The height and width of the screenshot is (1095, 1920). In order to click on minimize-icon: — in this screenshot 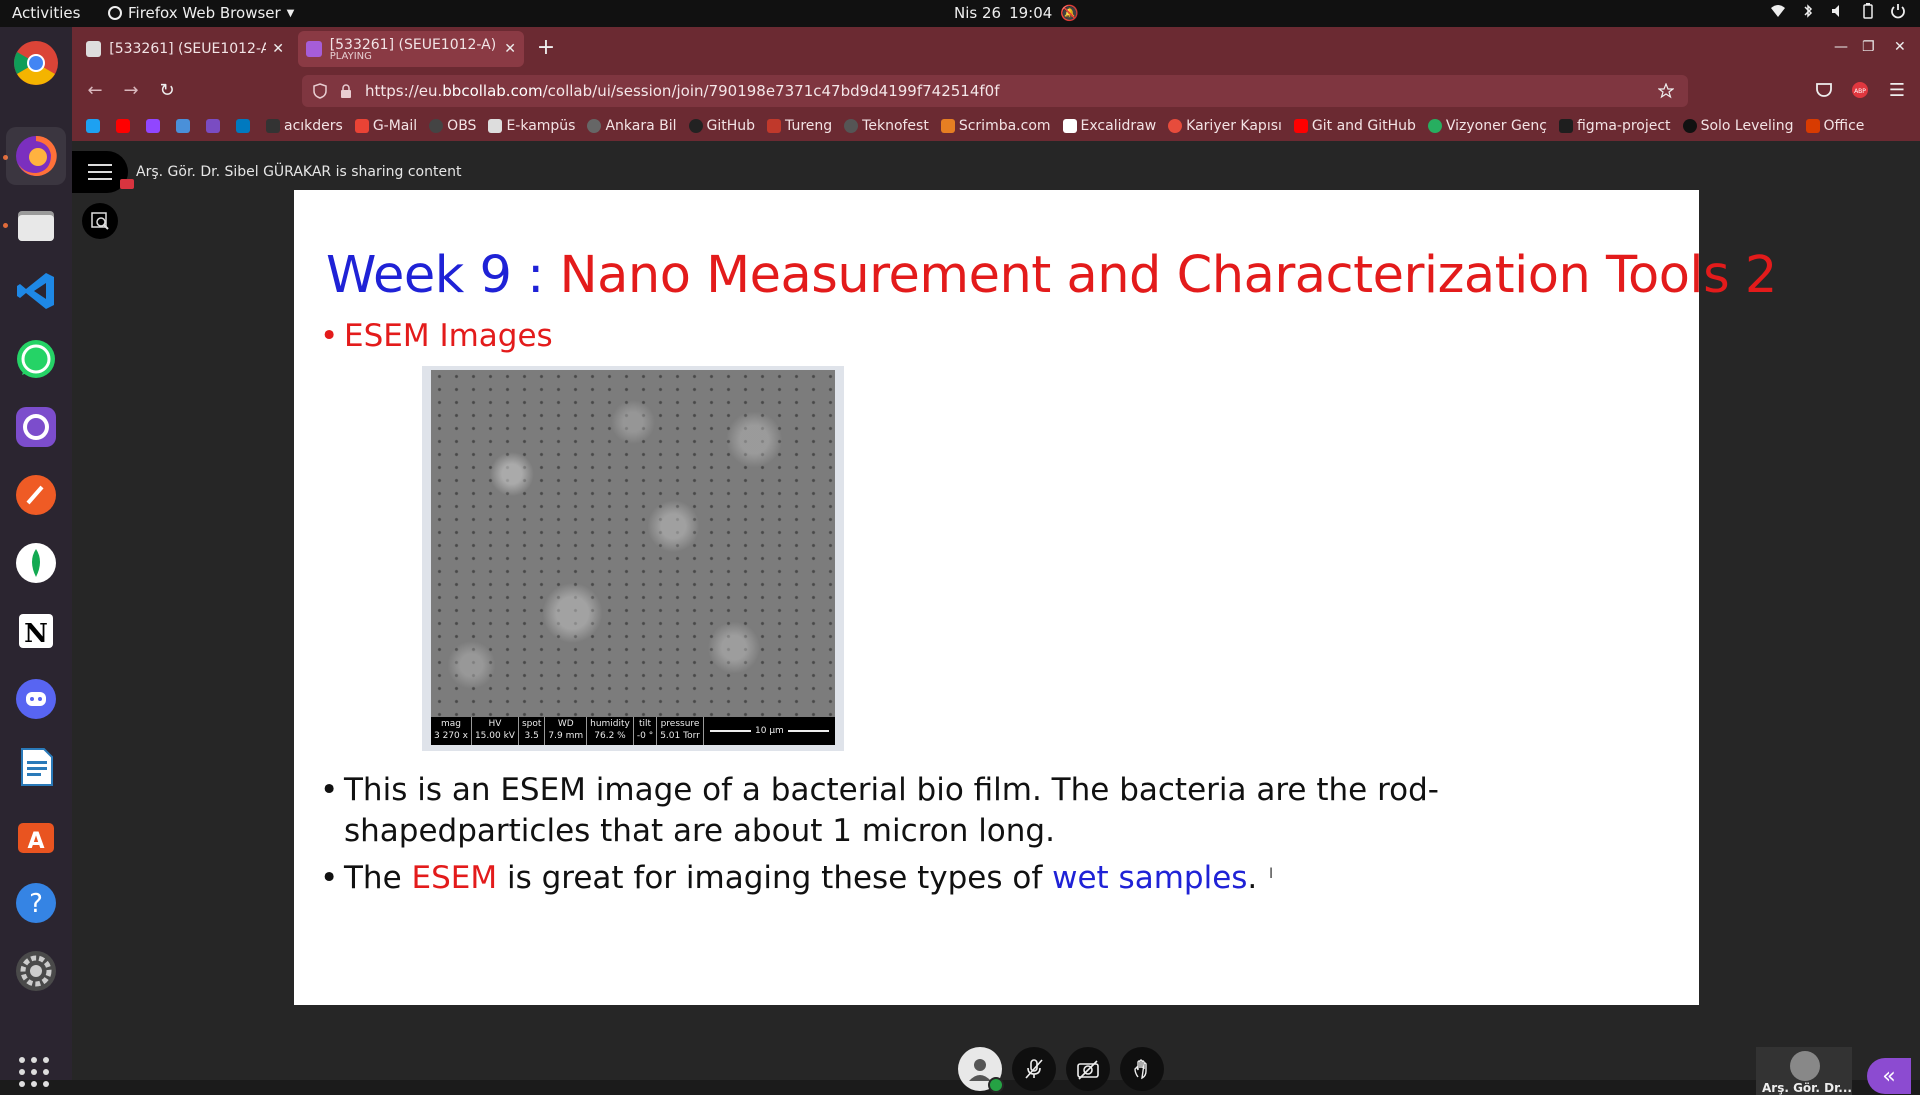, I will do `click(1841, 47)`.